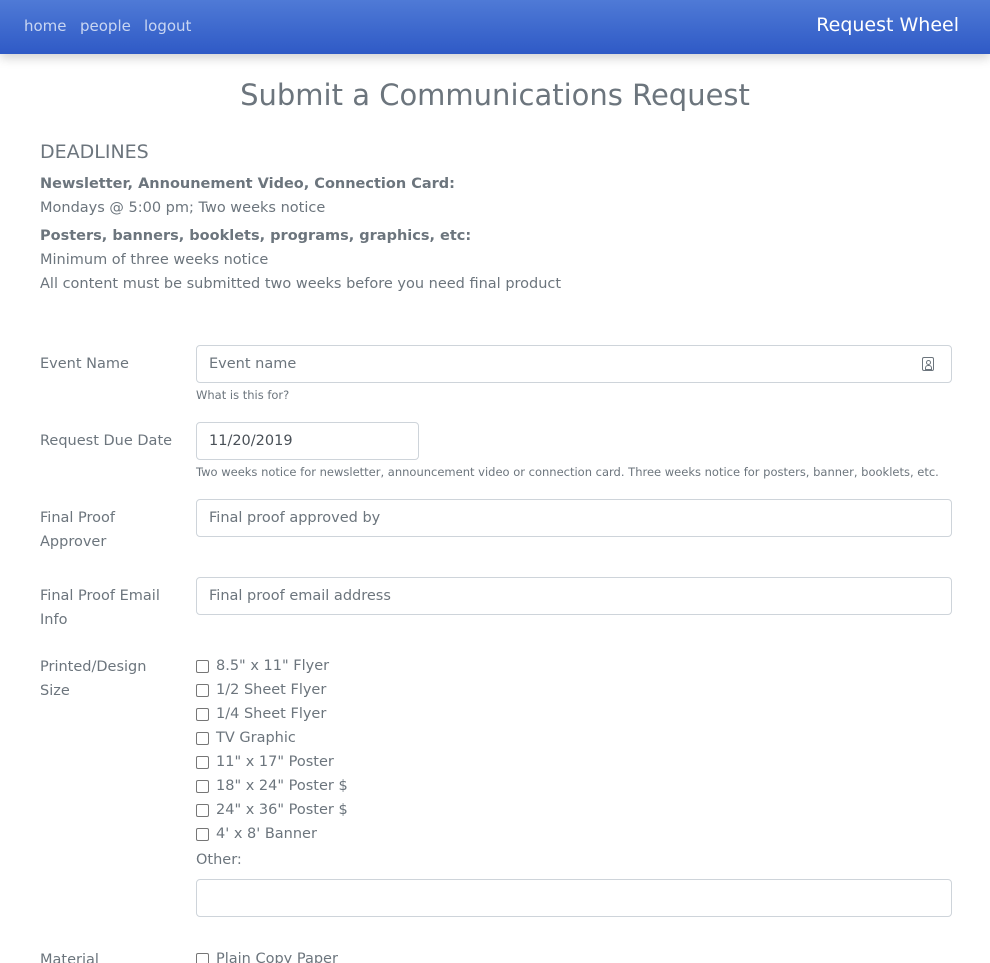 The height and width of the screenshot is (963, 990). I want to click on deadline-text: Minimum of three weeks notice, so click(154, 260).